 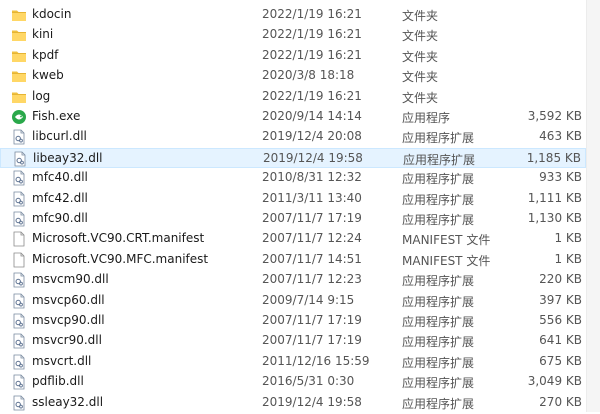 What do you see at coordinates (560, 299) in the screenshot?
I see `file-size: 397 KB` at bounding box center [560, 299].